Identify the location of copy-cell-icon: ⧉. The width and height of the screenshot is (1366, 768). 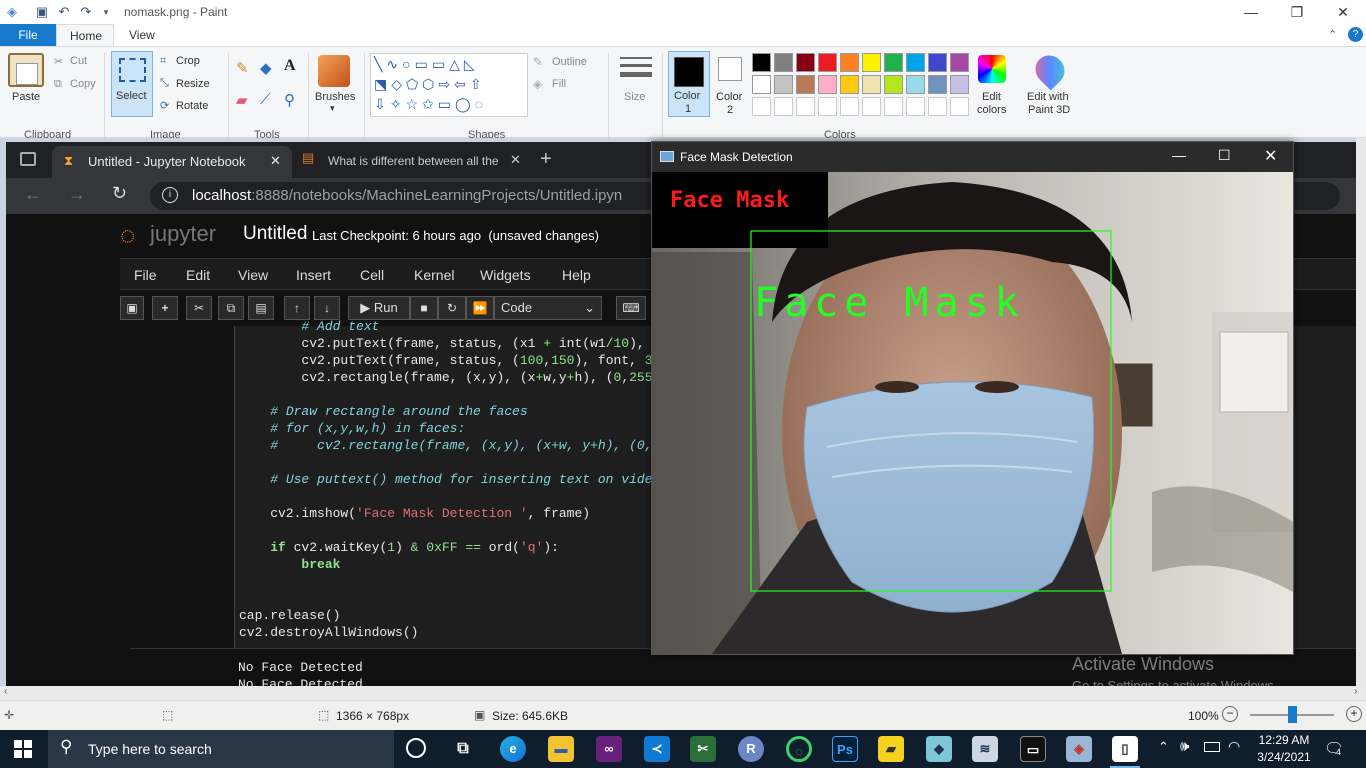
(231, 308).